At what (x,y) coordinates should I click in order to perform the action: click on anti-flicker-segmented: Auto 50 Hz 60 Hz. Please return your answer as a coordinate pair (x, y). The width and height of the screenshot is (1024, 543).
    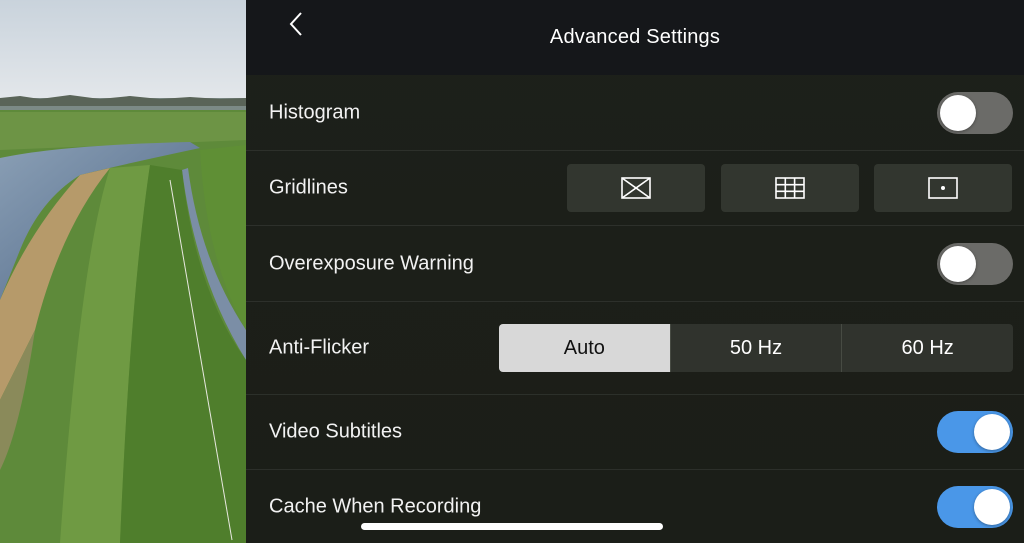
    Looking at the image, I should click on (756, 348).